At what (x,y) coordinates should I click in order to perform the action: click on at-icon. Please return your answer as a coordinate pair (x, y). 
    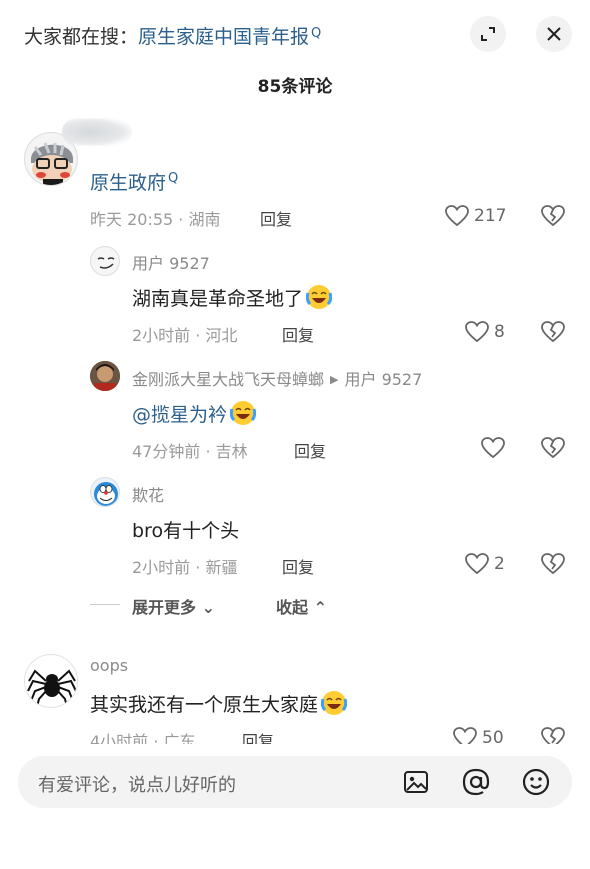
    Looking at the image, I should click on (476, 782).